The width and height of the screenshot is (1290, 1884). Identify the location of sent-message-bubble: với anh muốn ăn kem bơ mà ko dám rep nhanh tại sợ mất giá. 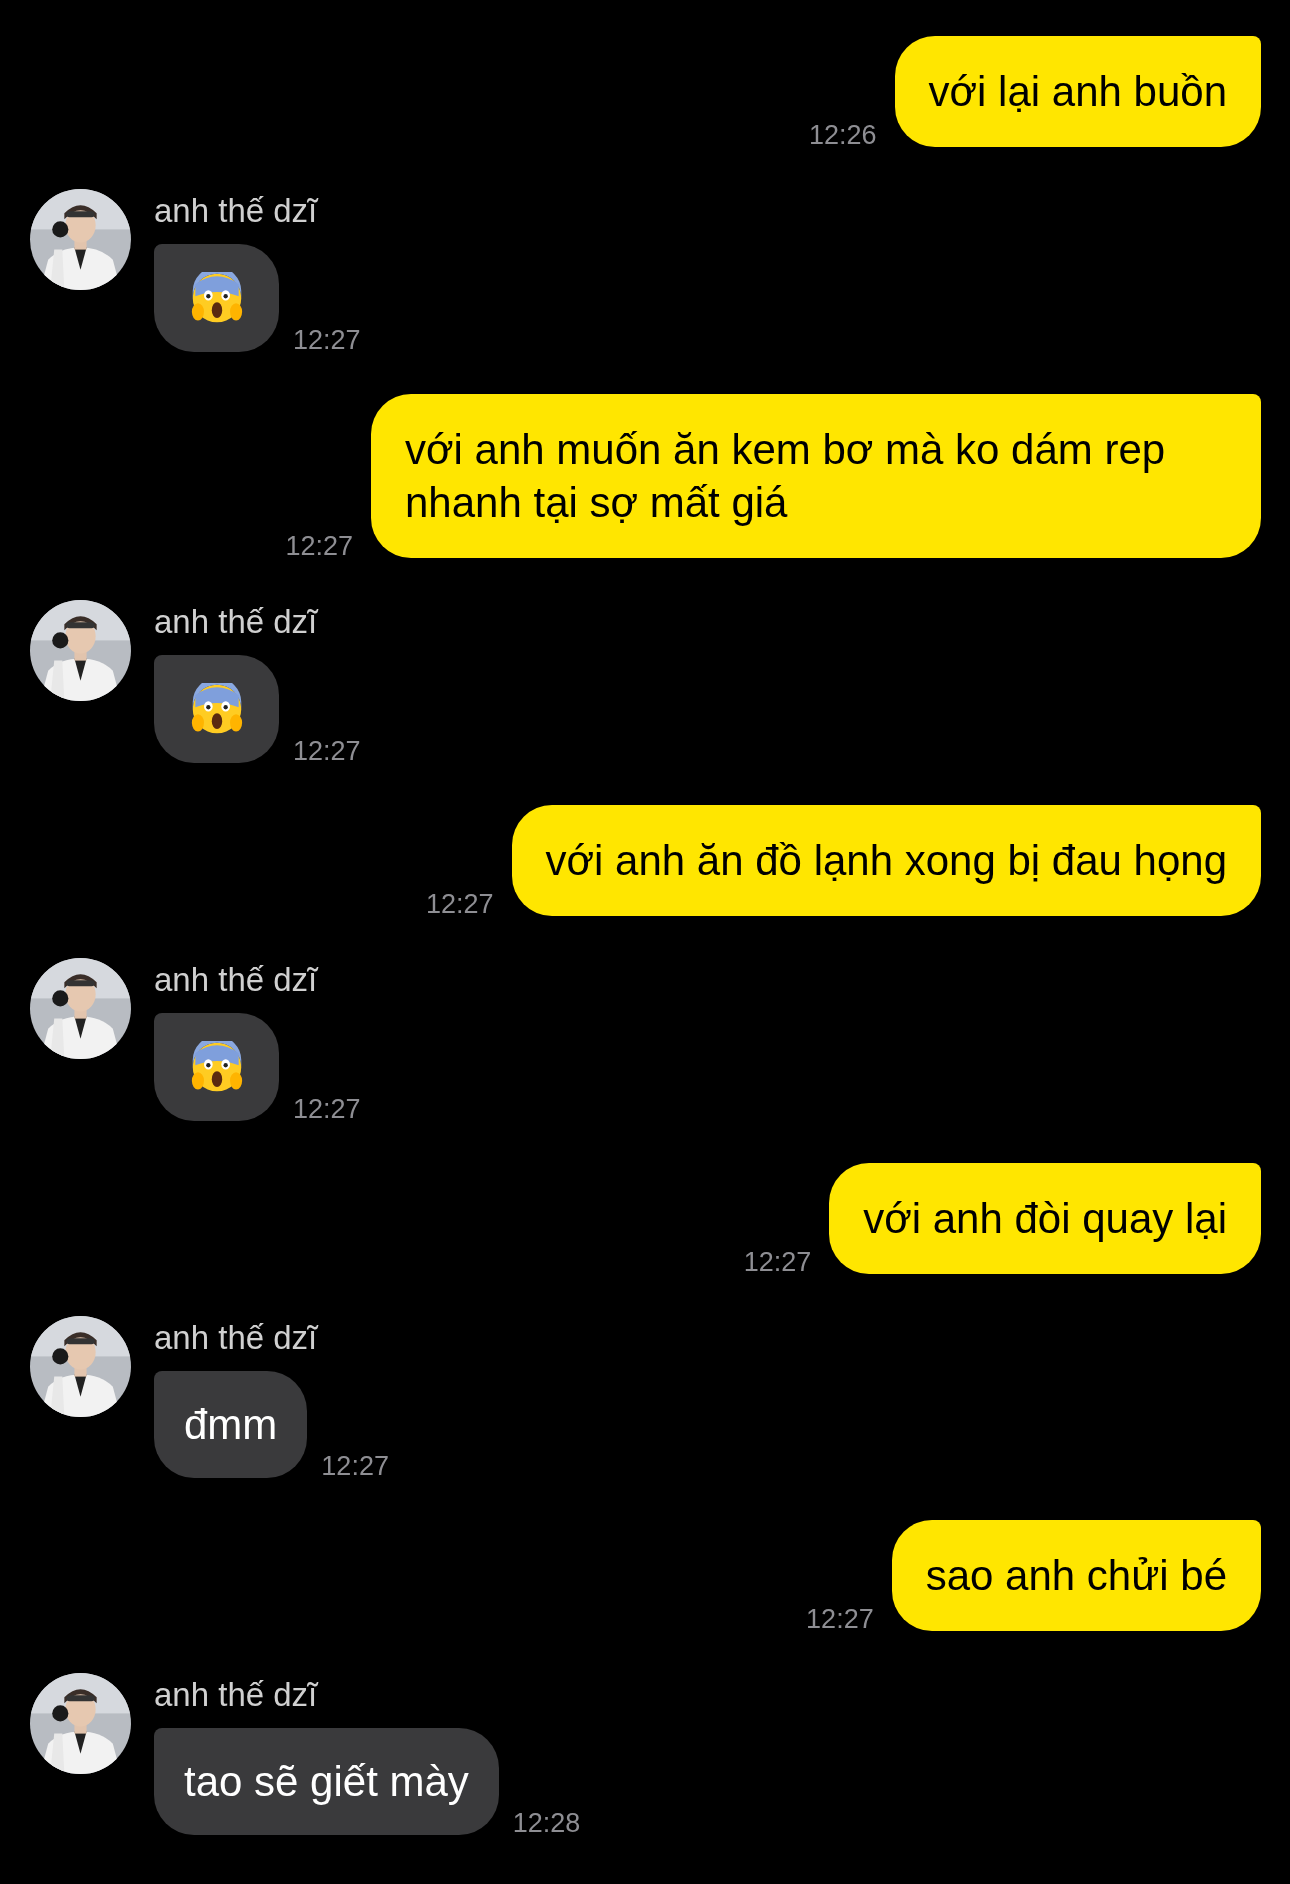
(816, 476).